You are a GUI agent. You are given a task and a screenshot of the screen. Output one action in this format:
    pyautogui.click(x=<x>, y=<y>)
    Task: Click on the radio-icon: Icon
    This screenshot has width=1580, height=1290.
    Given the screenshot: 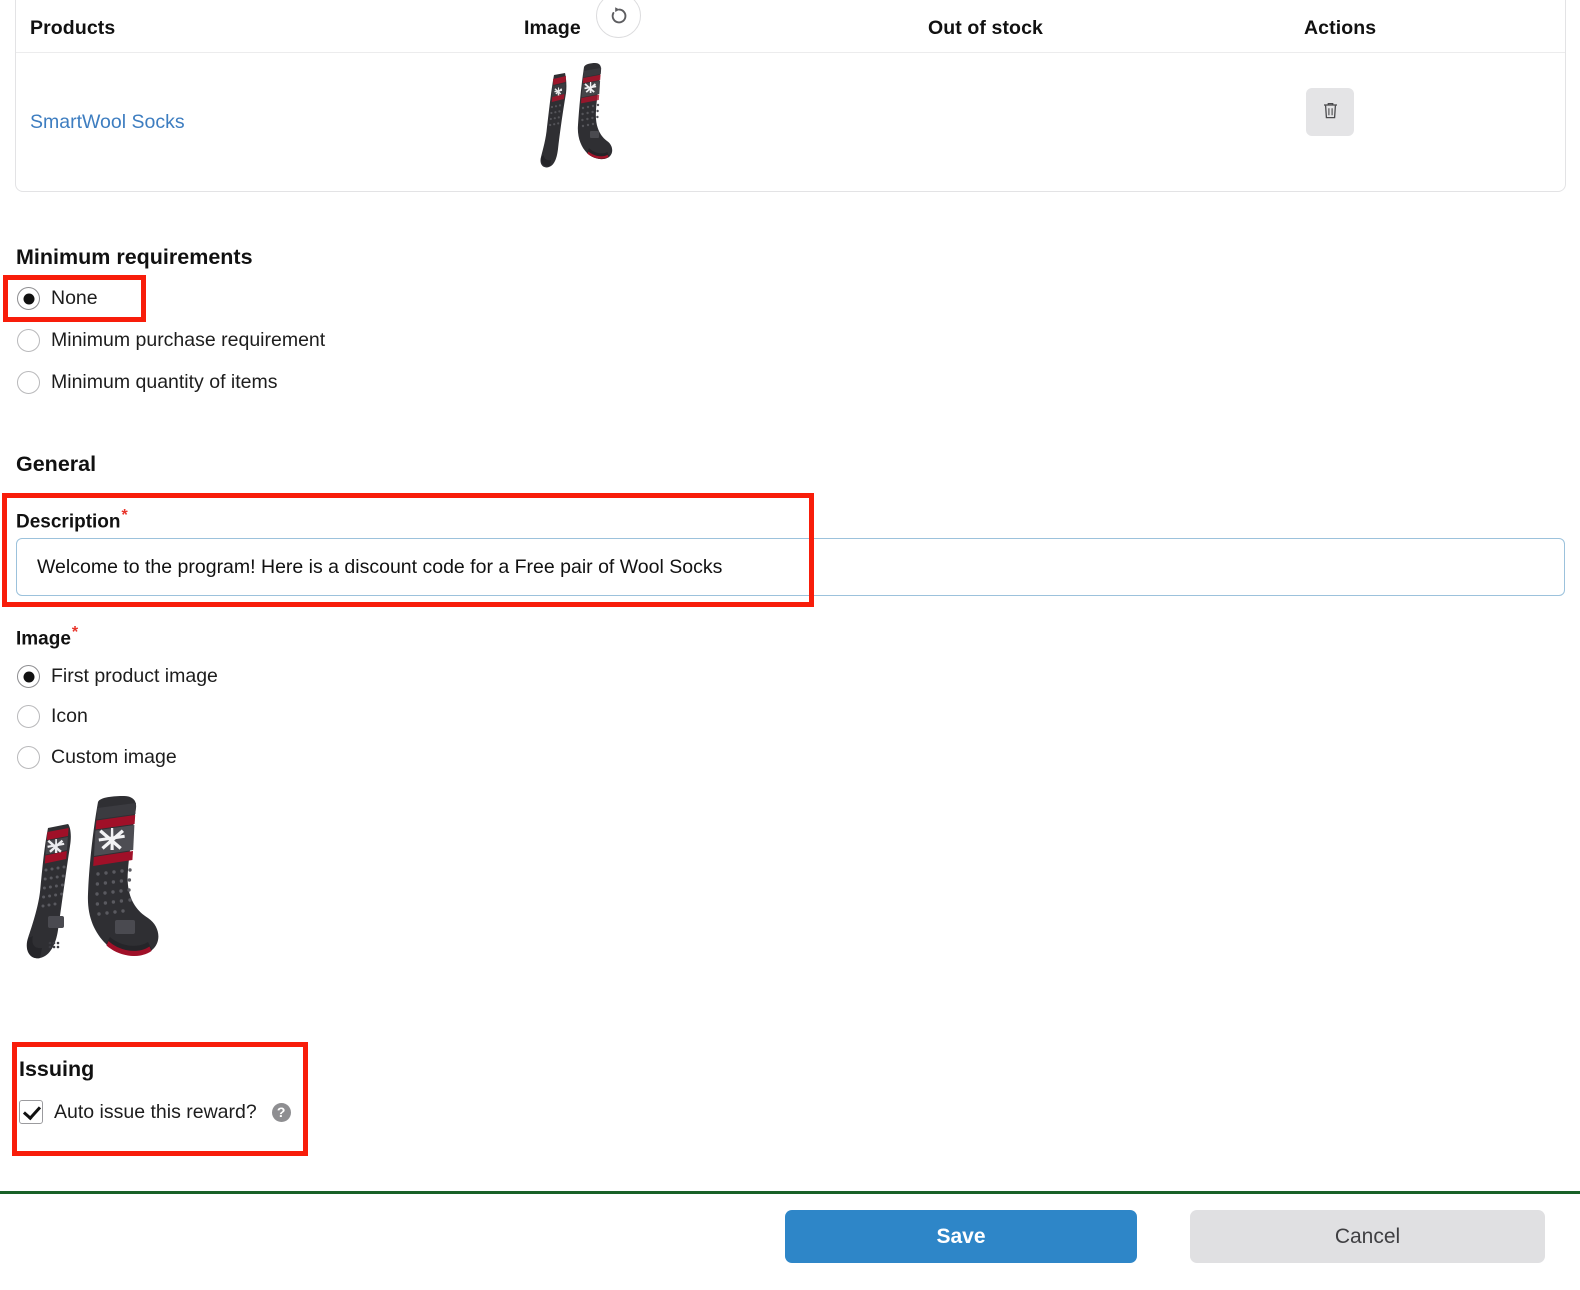 What is the action you would take?
    pyautogui.click(x=52, y=716)
    